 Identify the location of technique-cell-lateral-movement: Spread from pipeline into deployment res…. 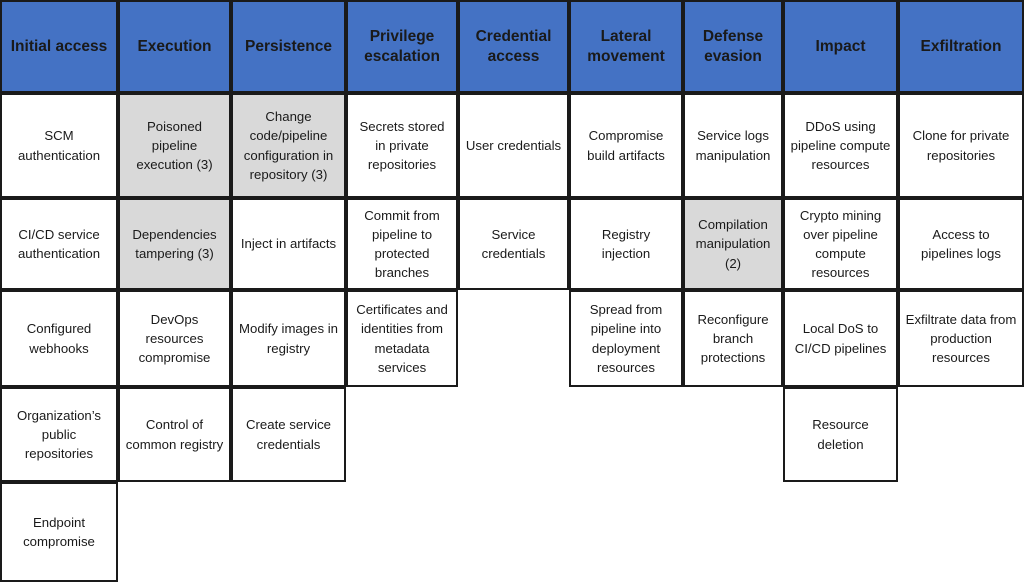
(626, 338).